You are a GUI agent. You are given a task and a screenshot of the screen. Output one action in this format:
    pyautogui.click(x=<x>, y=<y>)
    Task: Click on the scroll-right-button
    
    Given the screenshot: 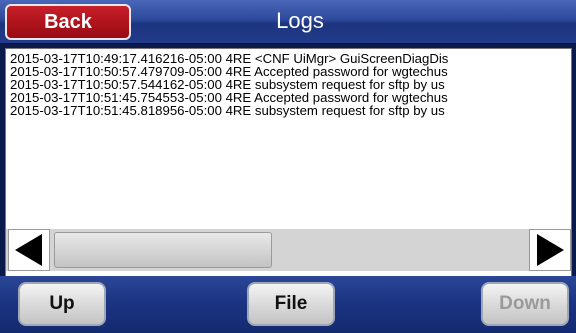 What is the action you would take?
    pyautogui.click(x=550, y=250)
    